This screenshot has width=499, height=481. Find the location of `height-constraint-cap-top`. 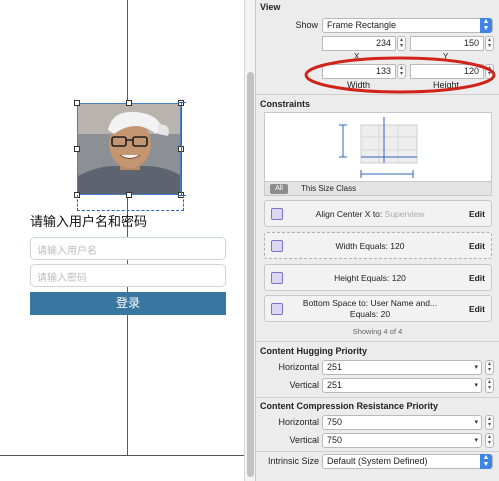

height-constraint-cap-top is located at coordinates (182, 102).